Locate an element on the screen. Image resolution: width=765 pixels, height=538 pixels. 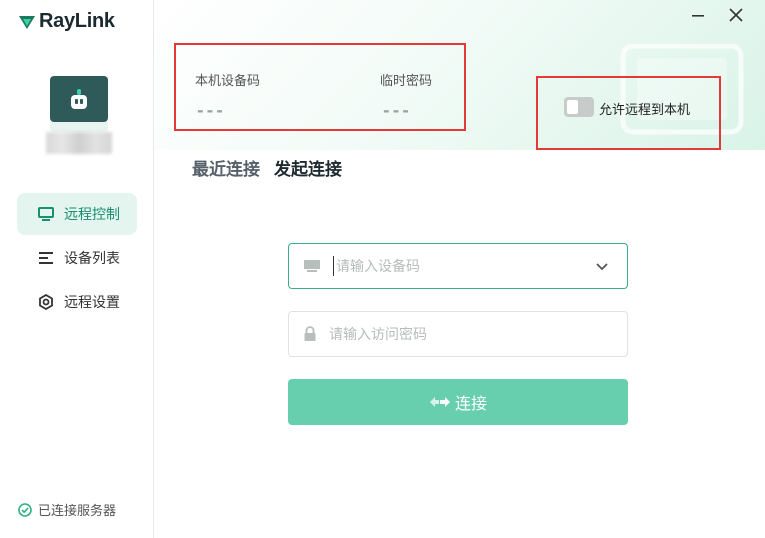
settings-icon is located at coordinates (46, 302).